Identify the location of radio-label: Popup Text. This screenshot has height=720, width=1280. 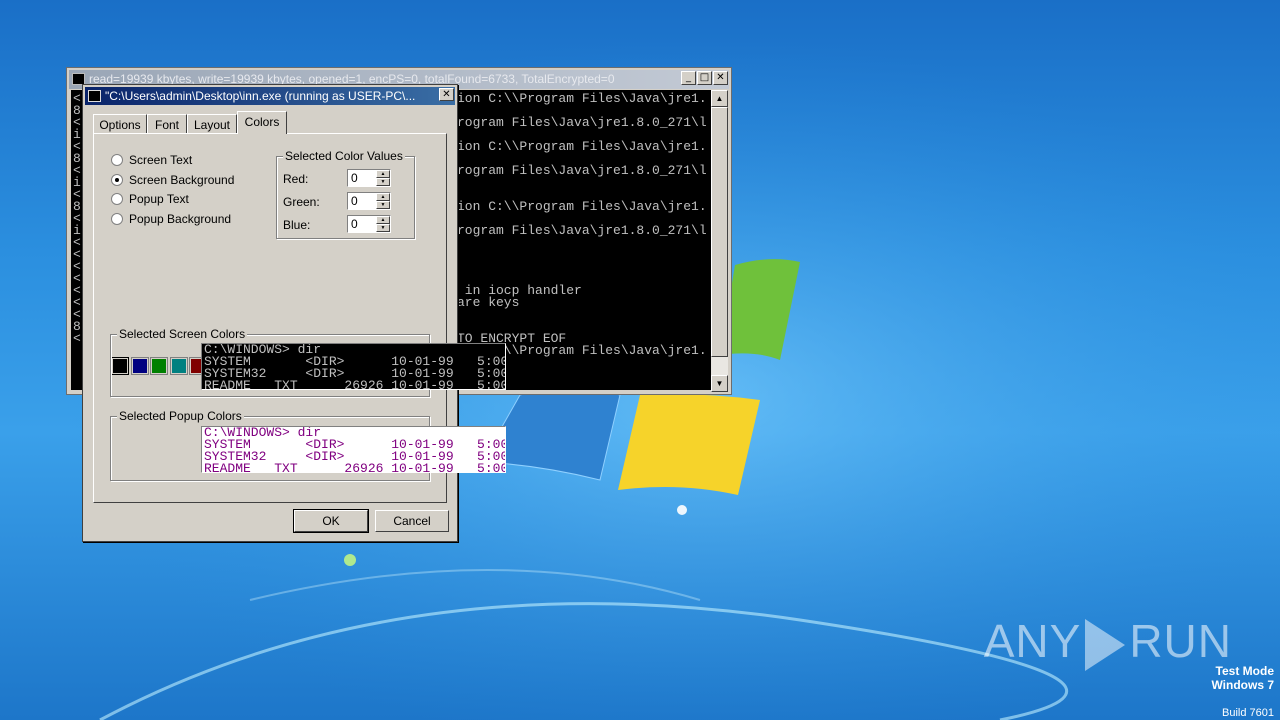
(159, 199).